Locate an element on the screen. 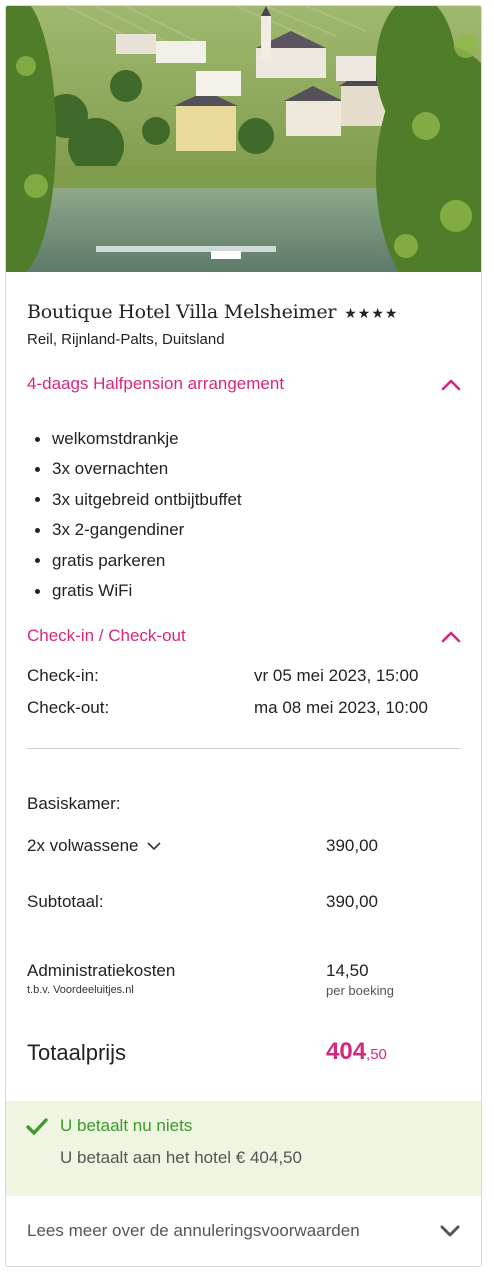 This screenshot has width=494, height=1278. hotel-name: Boutique Hotel Villa Melsheimer is located at coordinates (182, 312).